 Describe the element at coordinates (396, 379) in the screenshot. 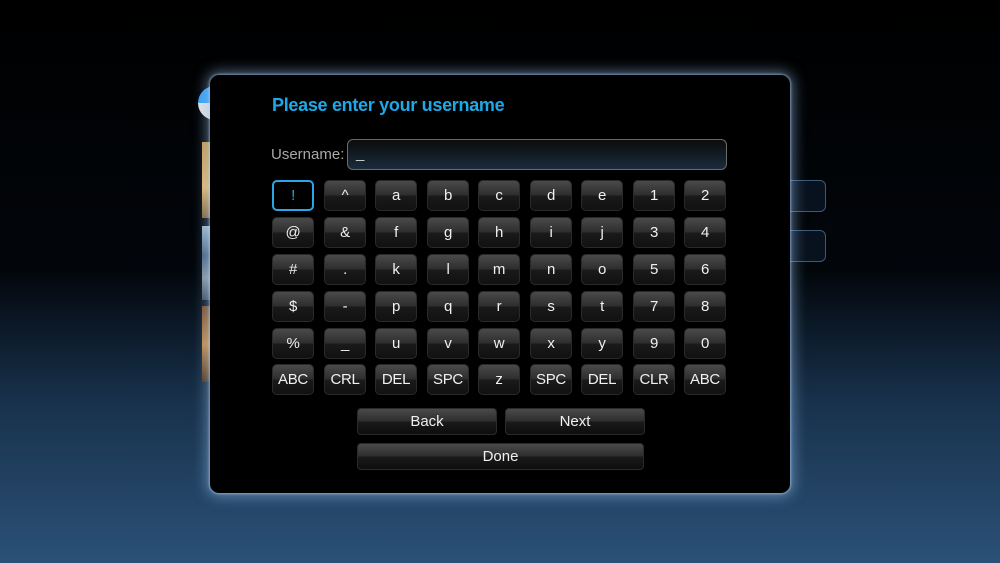

I see `key-5-2: DEL` at that location.